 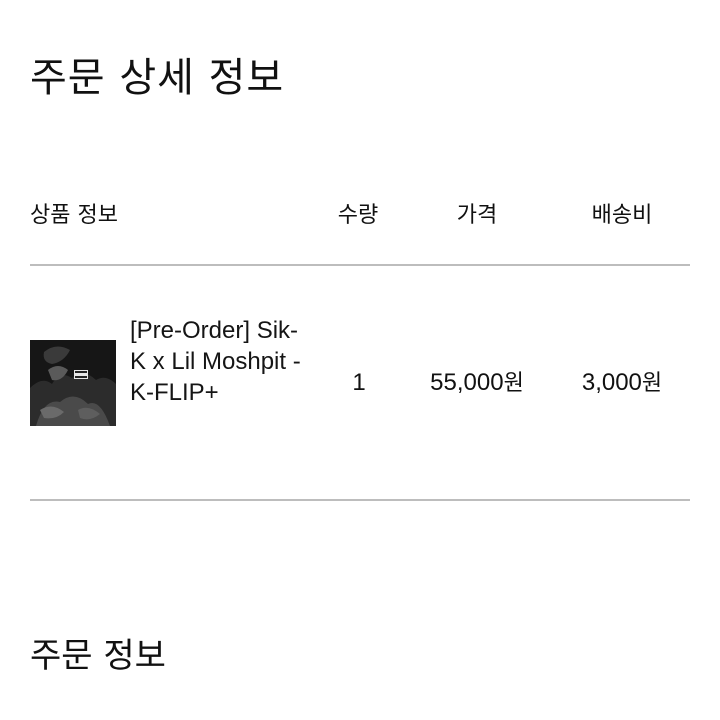 What do you see at coordinates (652, 383) in the screenshot?
I see `shipping-currency: 원` at bounding box center [652, 383].